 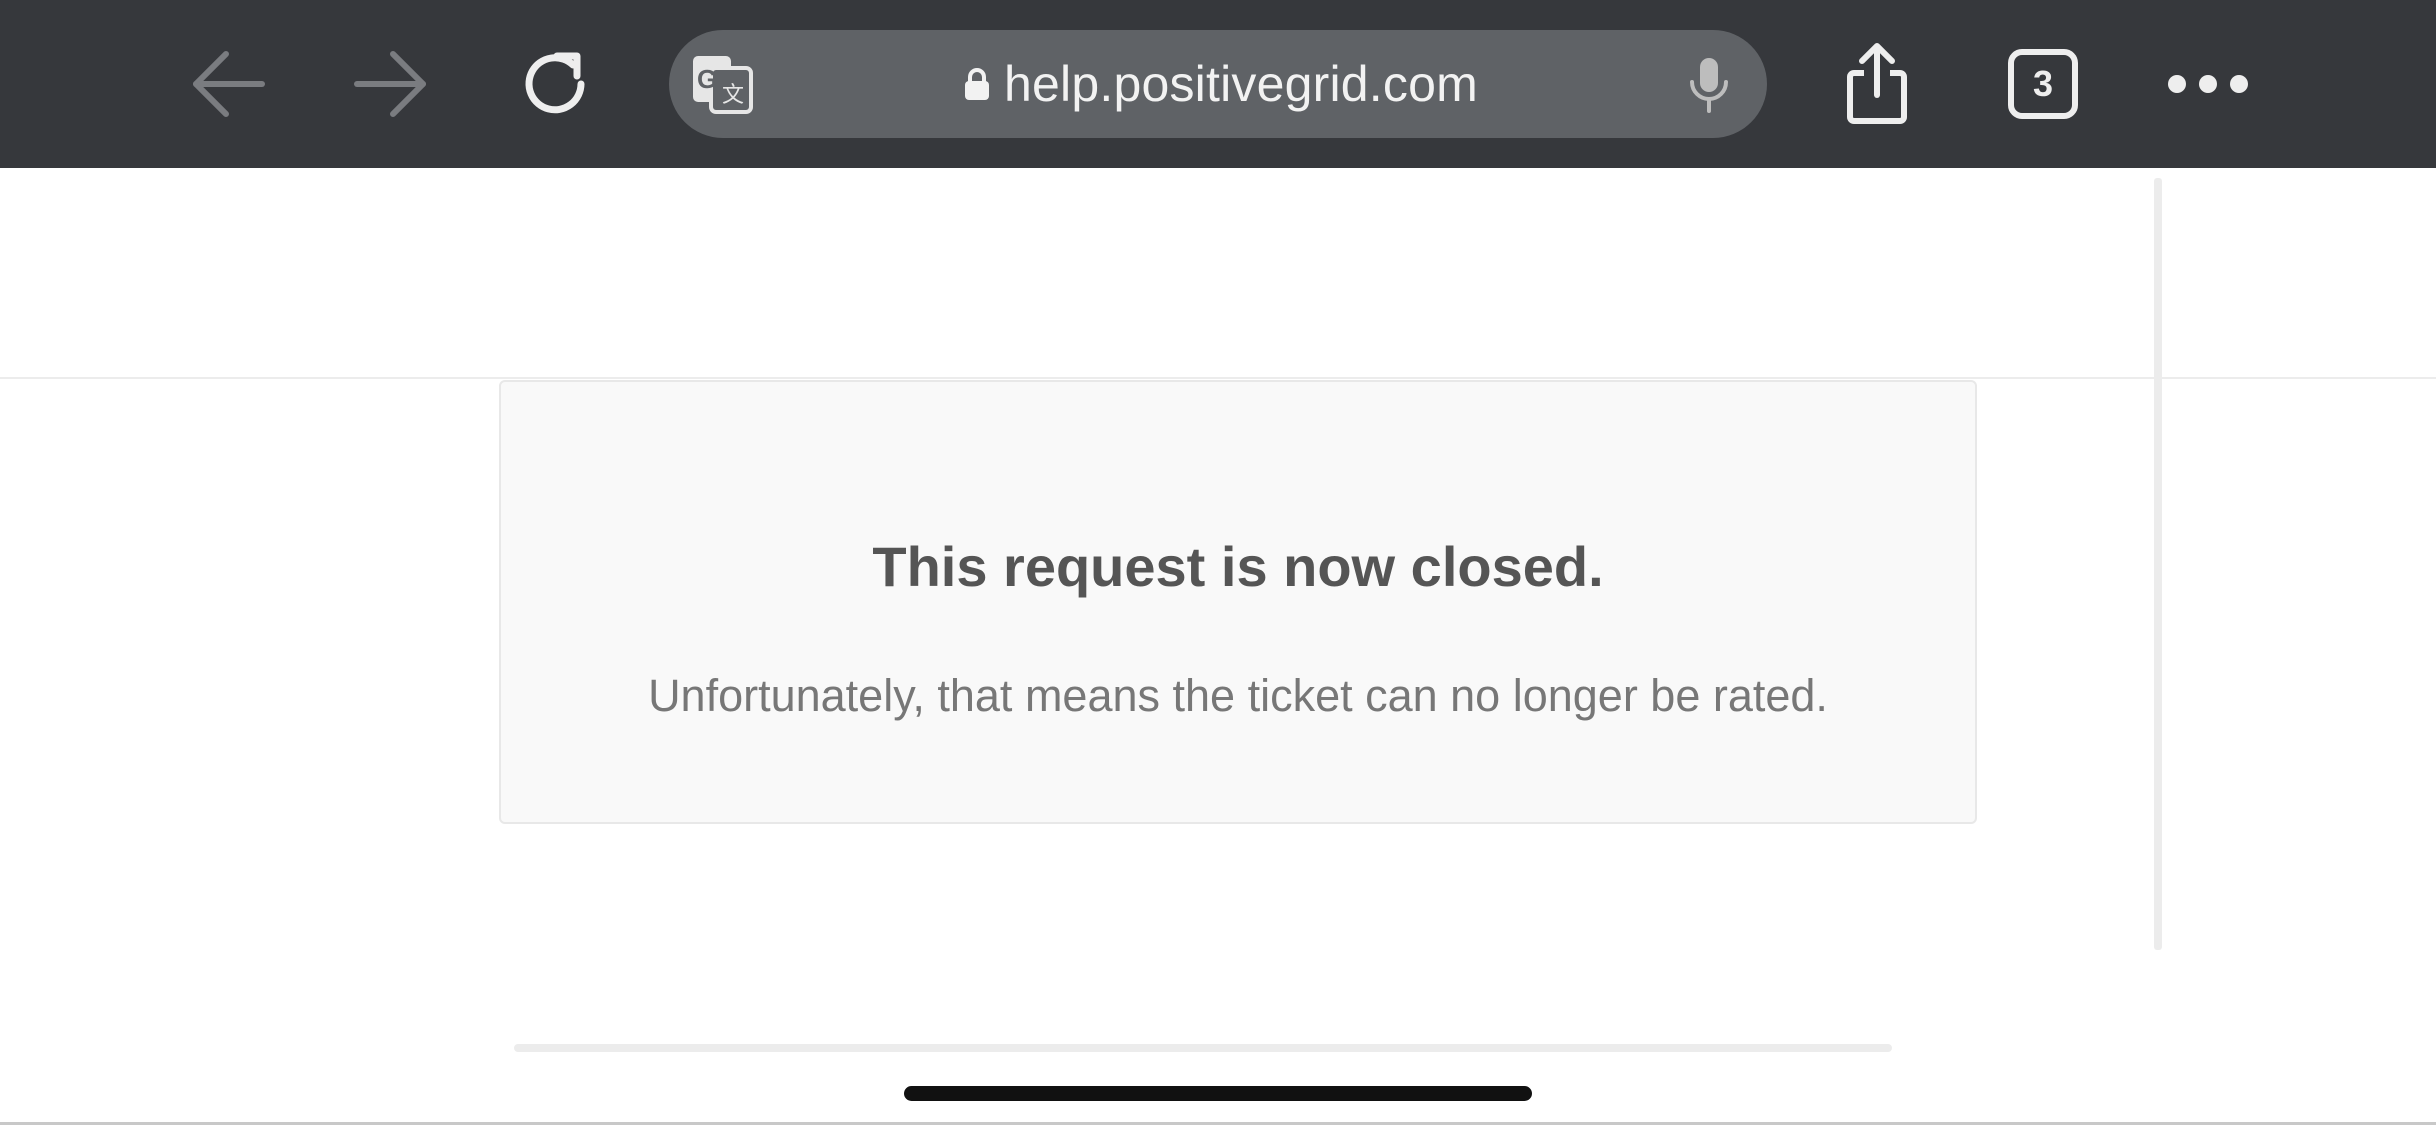 What do you see at coordinates (977, 84) in the screenshot?
I see `lock-icon` at bounding box center [977, 84].